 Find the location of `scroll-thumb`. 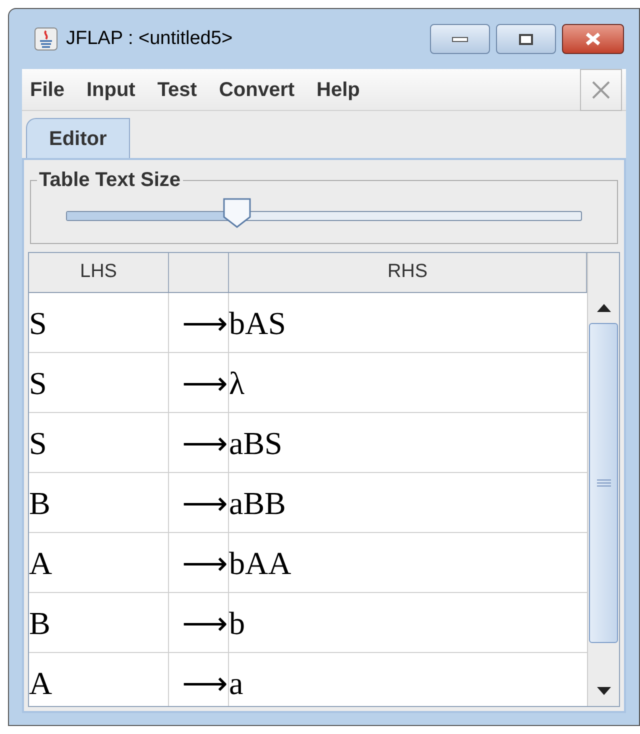

scroll-thumb is located at coordinates (603, 483).